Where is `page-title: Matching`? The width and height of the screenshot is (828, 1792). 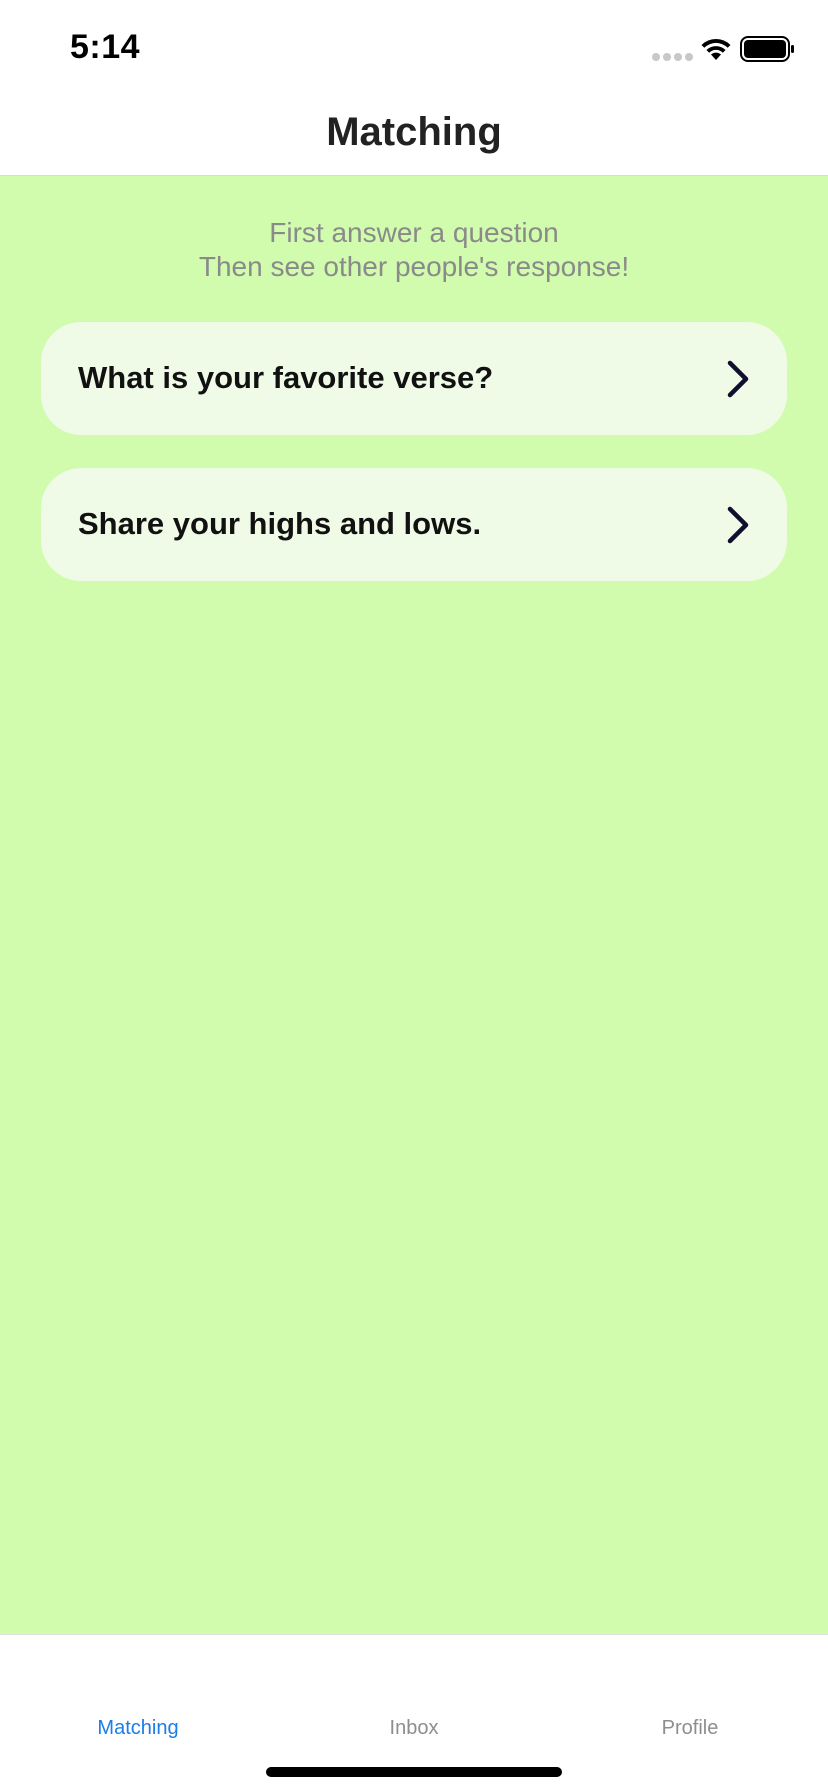 page-title: Matching is located at coordinates (414, 132).